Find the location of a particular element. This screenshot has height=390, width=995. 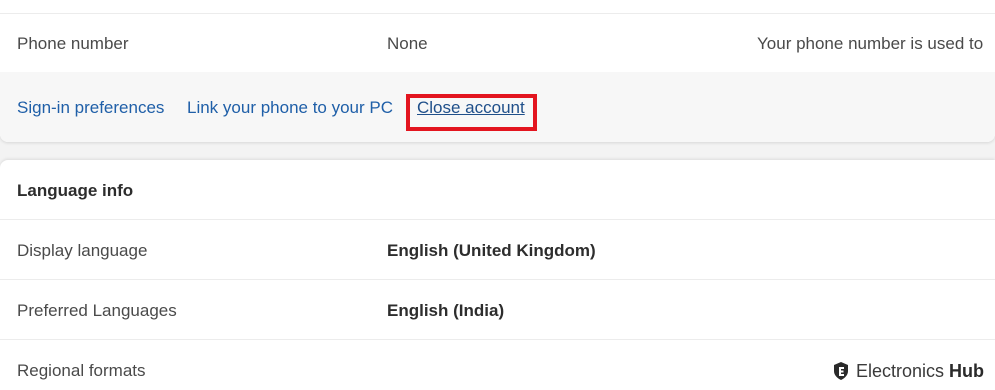

display-language-value: English (United Kingdom) is located at coordinates (491, 250).